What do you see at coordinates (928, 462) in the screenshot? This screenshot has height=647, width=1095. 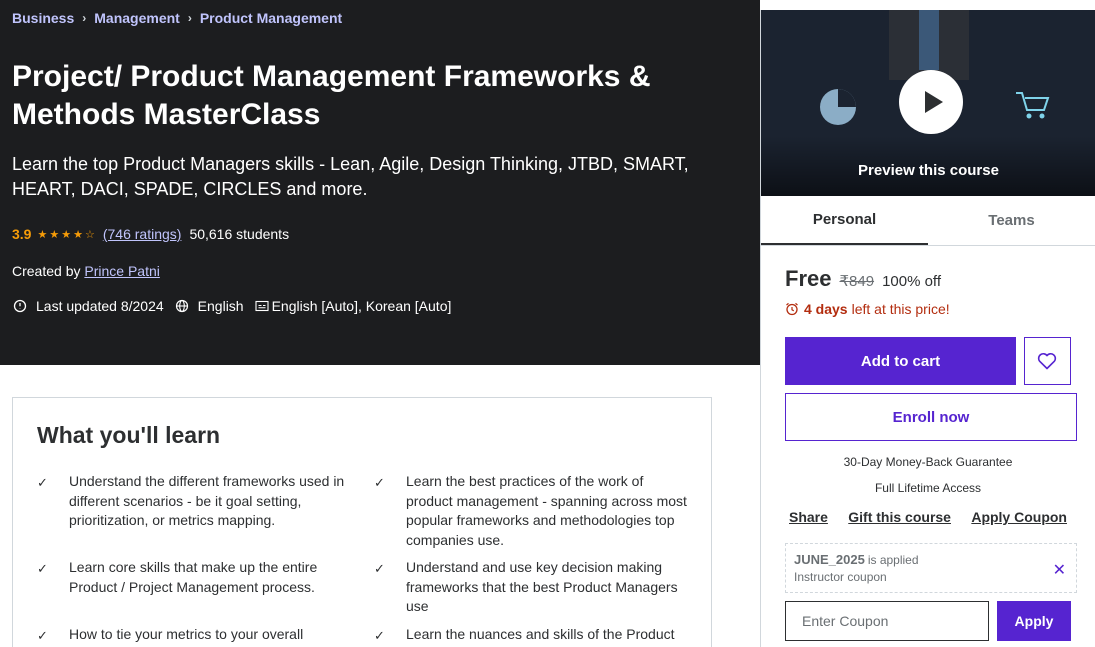 I see `money-back-guarantee: 30-Day Money-Back Guarantee` at bounding box center [928, 462].